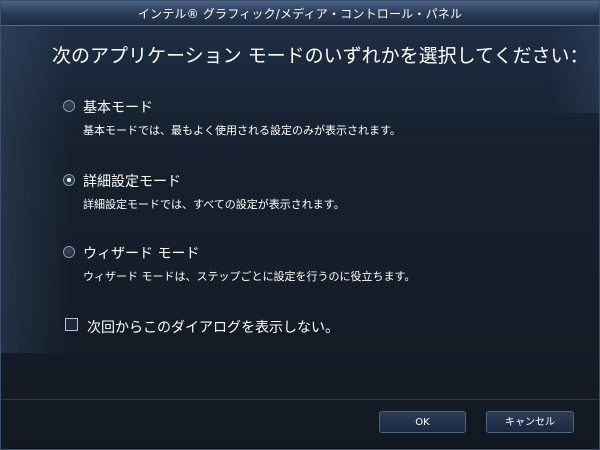  I want to click on advanced-mode-radio, so click(69, 180).